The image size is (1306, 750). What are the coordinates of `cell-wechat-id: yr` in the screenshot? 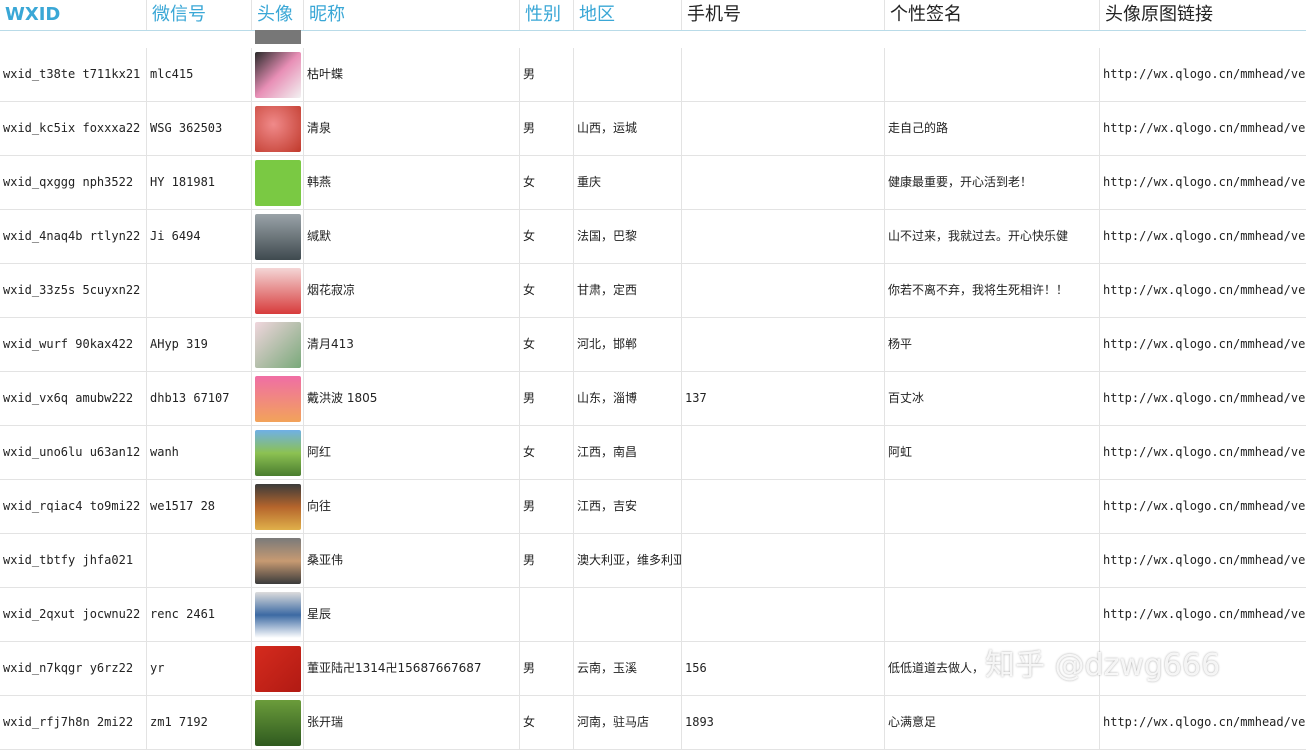 It's located at (199, 668).